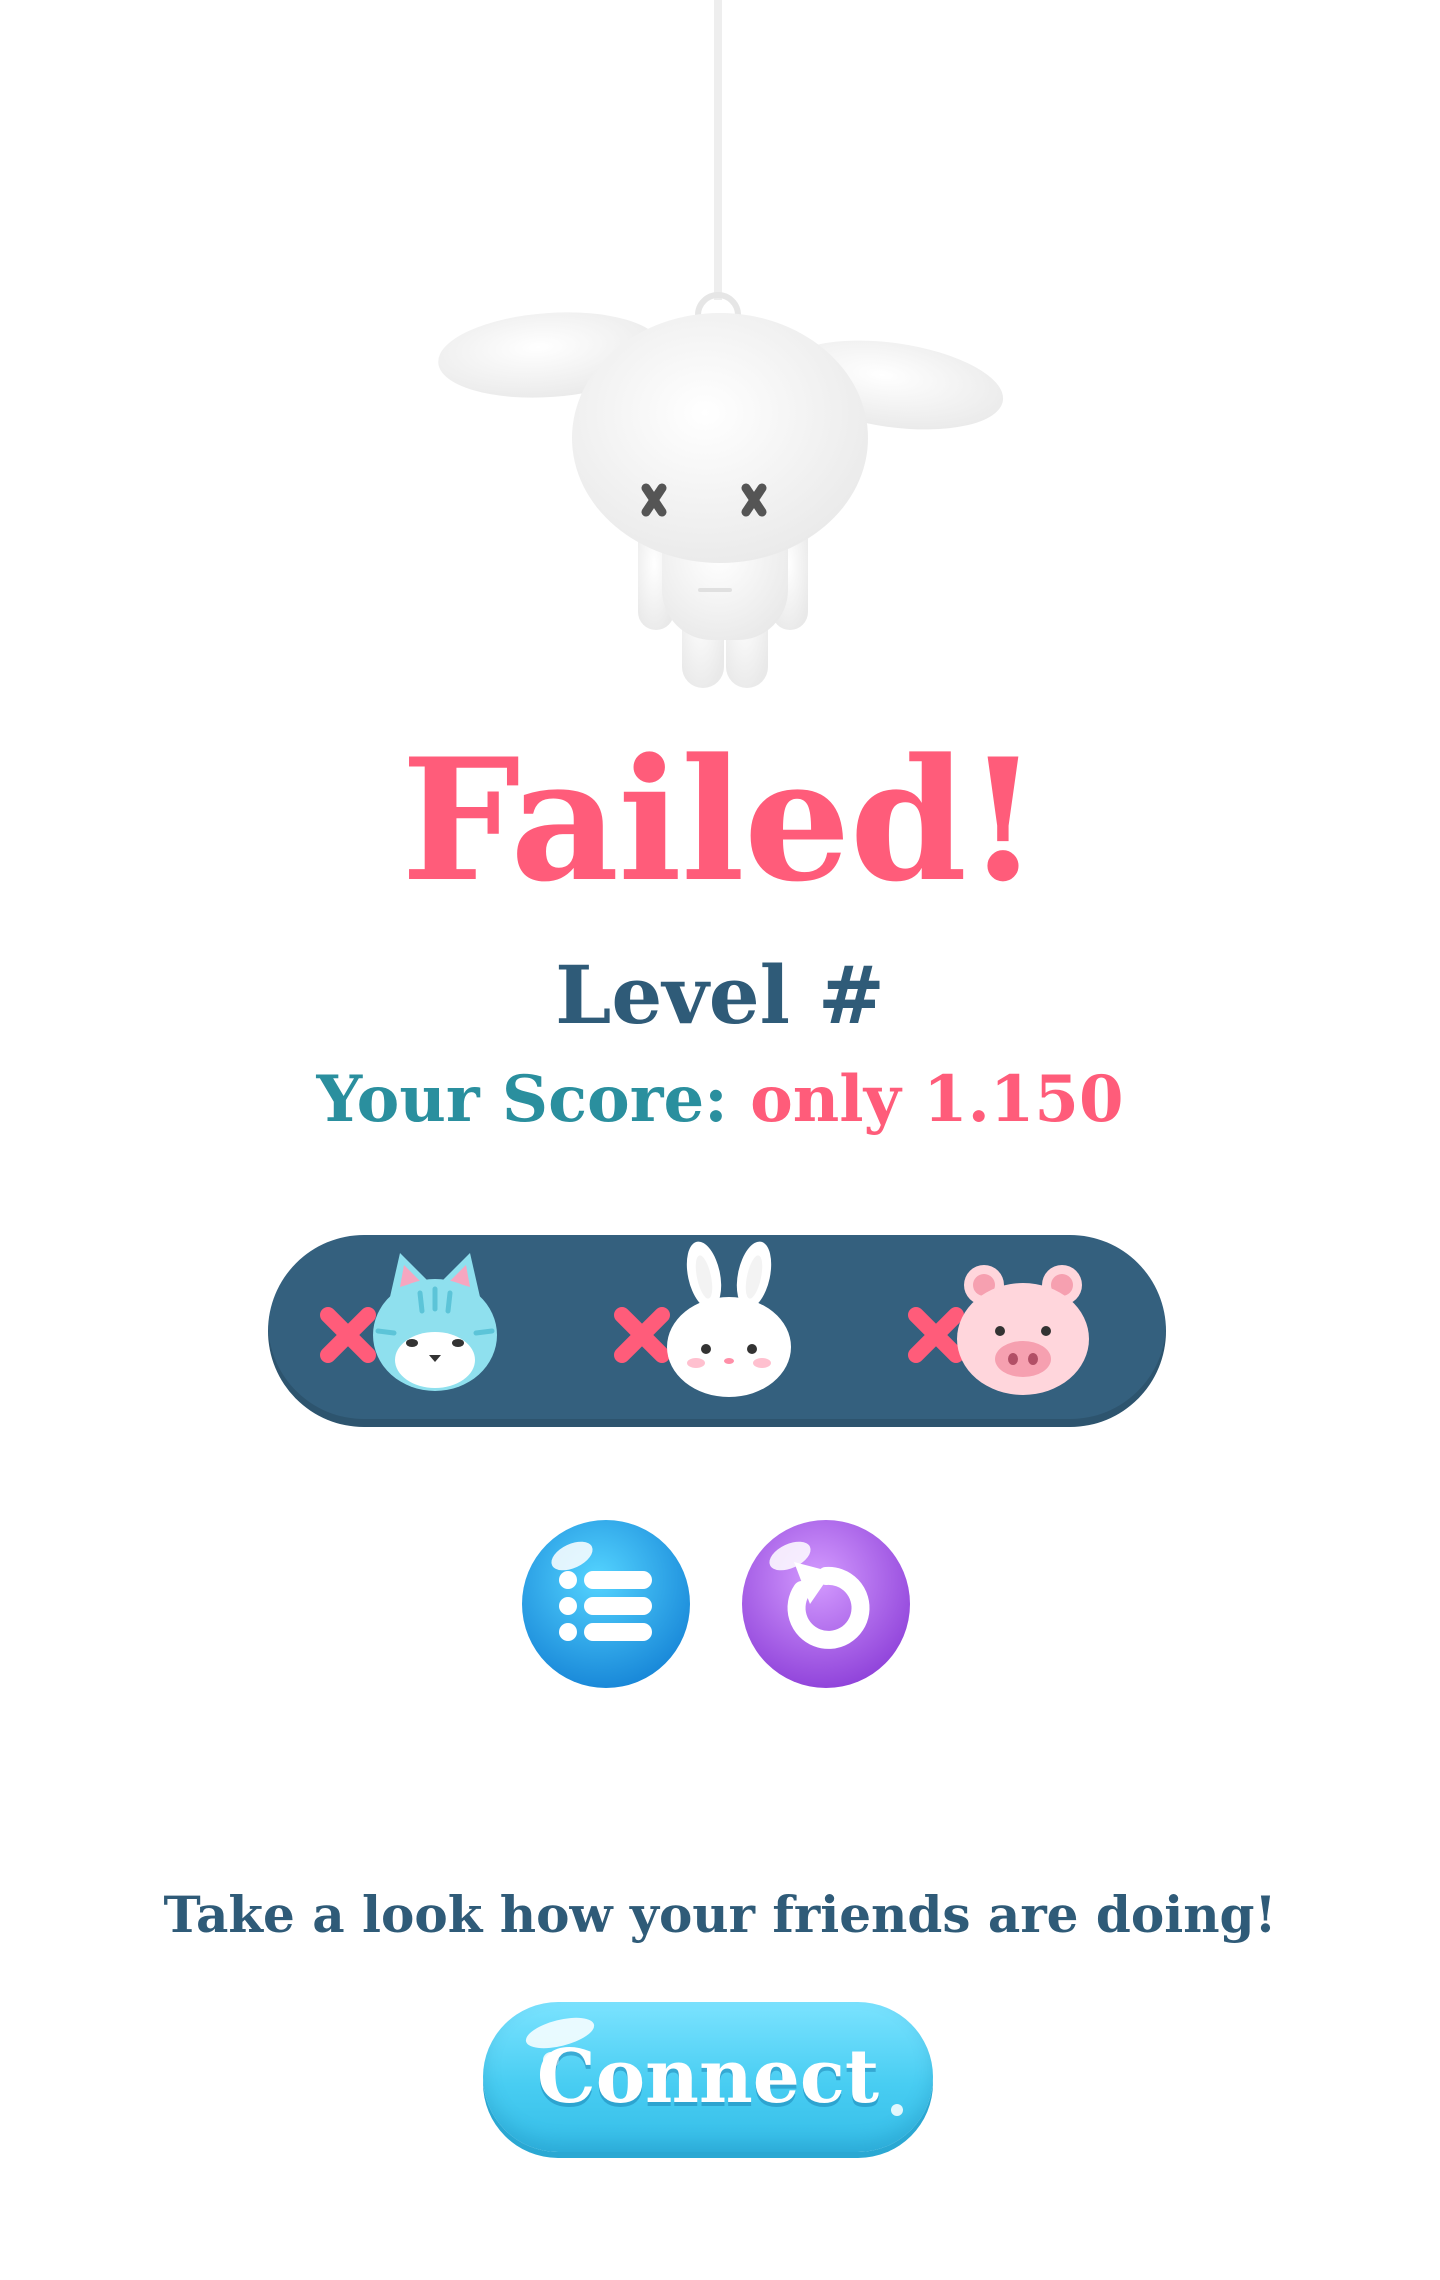 The height and width of the screenshot is (2280, 1440). What do you see at coordinates (720, 820) in the screenshot?
I see `failed-title: Failed!` at bounding box center [720, 820].